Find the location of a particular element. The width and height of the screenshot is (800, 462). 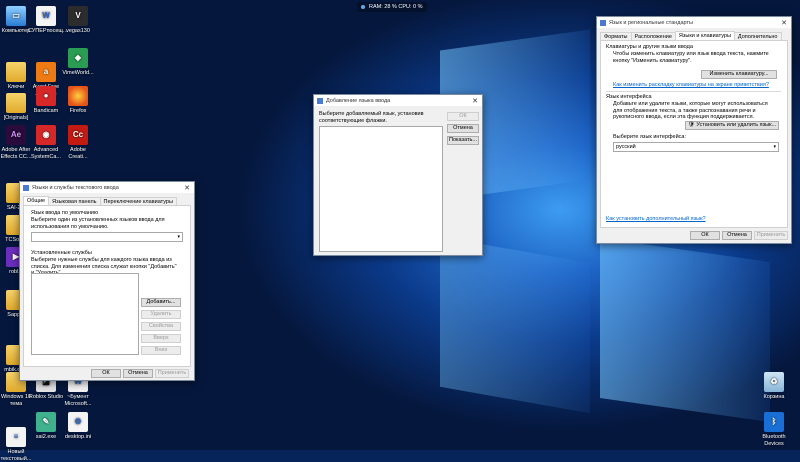

desktop-shortcut-label: Firefox is located at coordinates (78, 111).